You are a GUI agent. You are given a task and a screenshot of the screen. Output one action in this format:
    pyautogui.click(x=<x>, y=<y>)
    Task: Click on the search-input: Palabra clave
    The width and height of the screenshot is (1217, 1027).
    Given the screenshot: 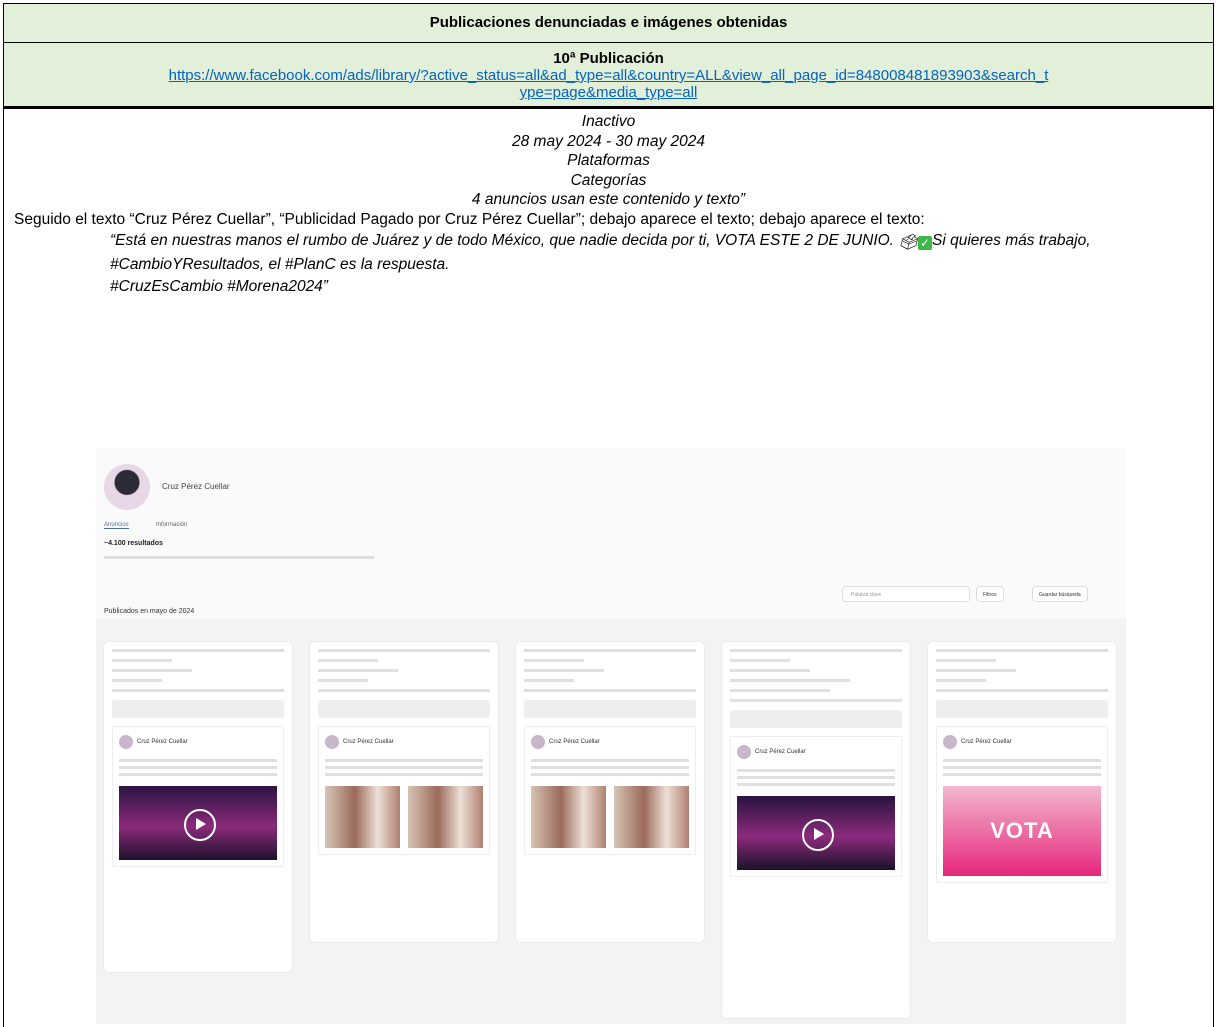 What is the action you would take?
    pyautogui.click(x=906, y=594)
    